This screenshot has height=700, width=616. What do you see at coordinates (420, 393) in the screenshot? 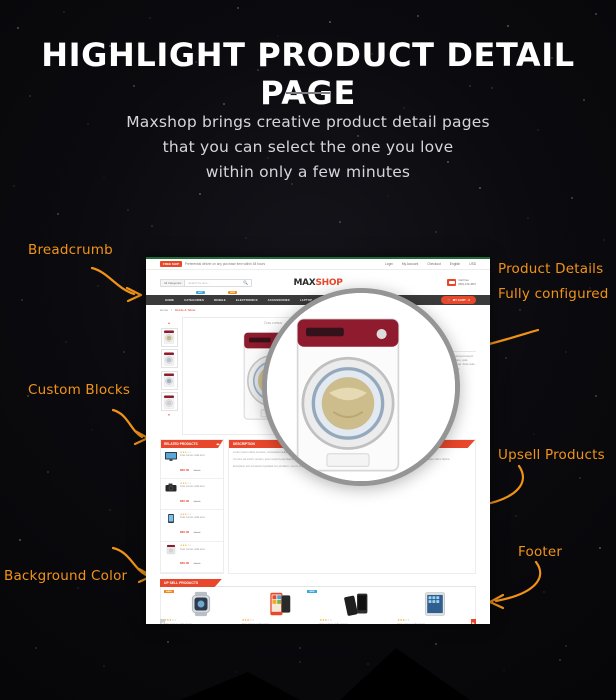
I see `add-to-cart-button: 🛒 ADD TO CART` at bounding box center [420, 393].